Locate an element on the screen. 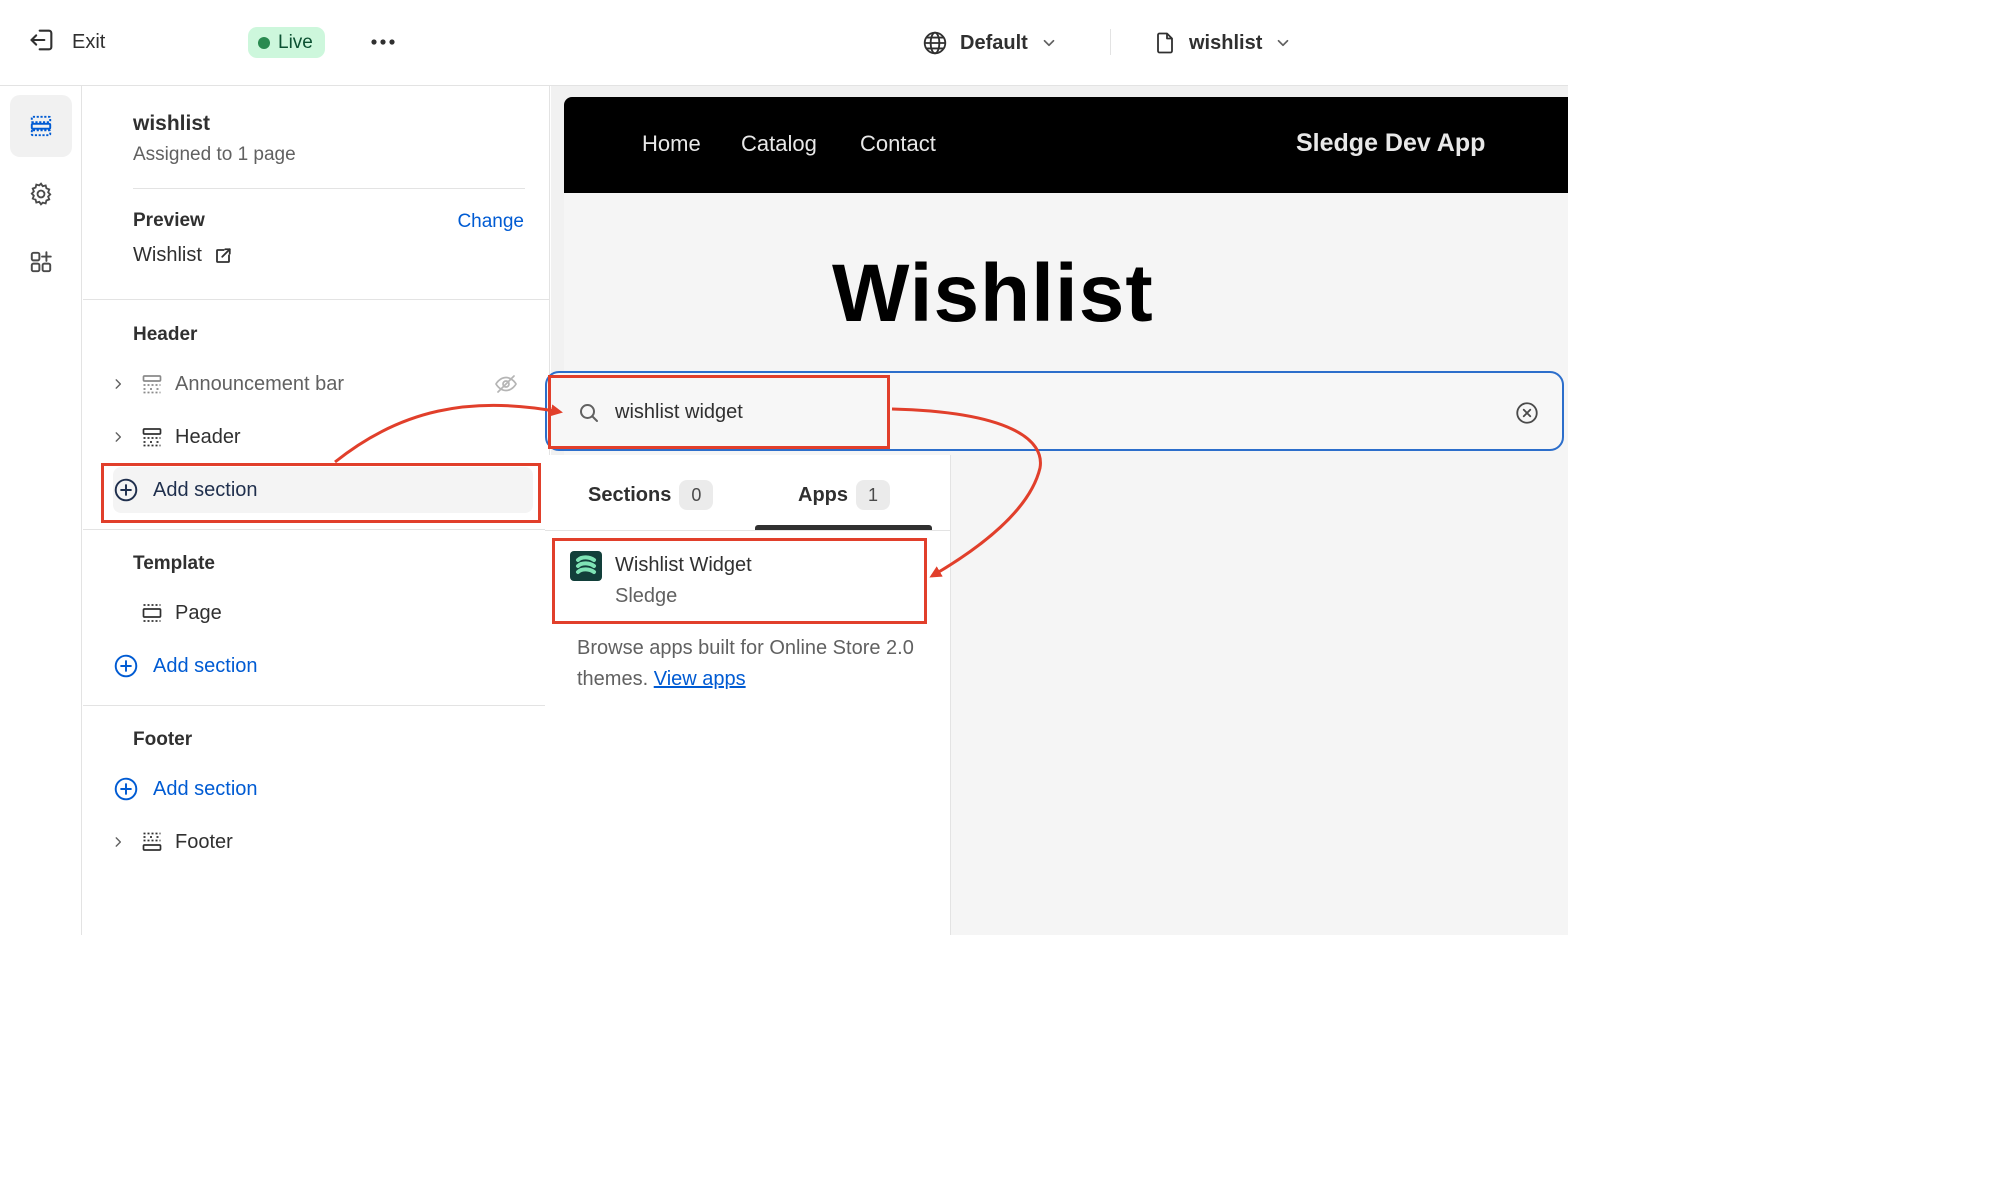 Image resolution: width=2012 pixels, height=1200 pixels. tab-apps: Apps 1 is located at coordinates (844, 495).